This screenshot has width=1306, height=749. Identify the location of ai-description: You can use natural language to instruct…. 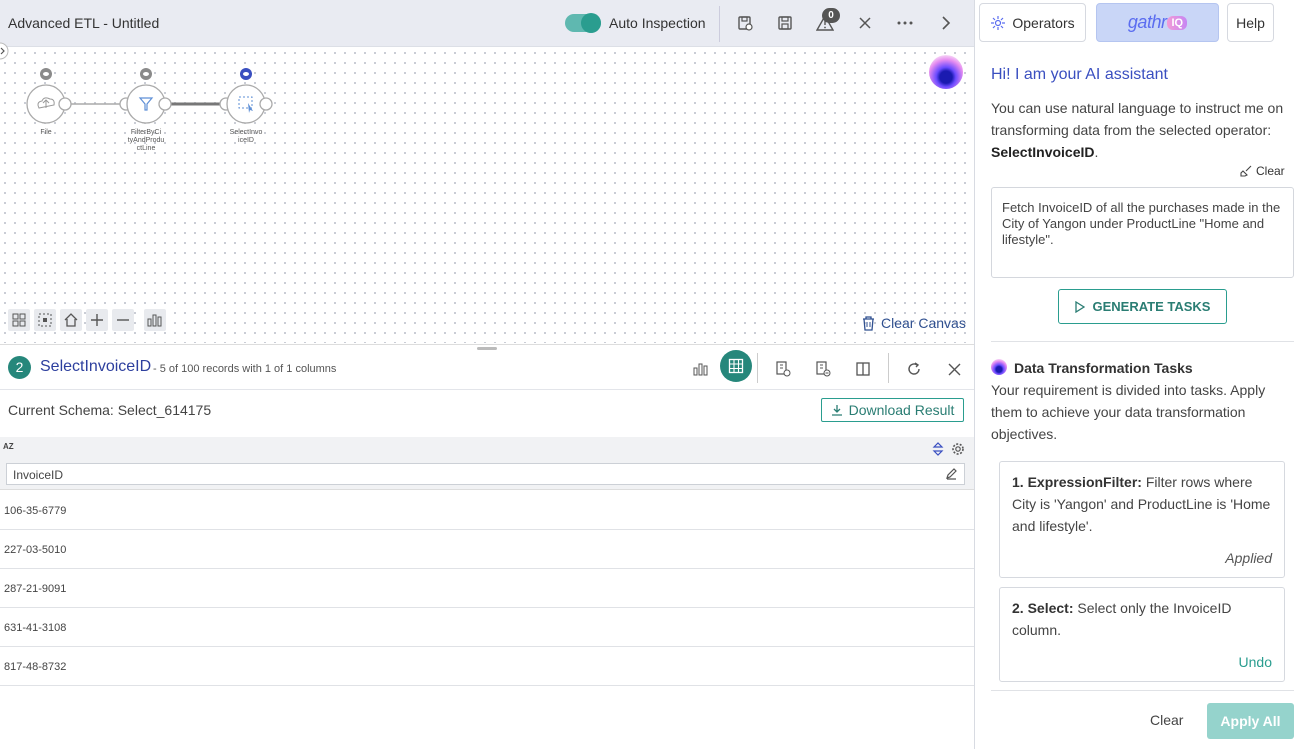
(1141, 130).